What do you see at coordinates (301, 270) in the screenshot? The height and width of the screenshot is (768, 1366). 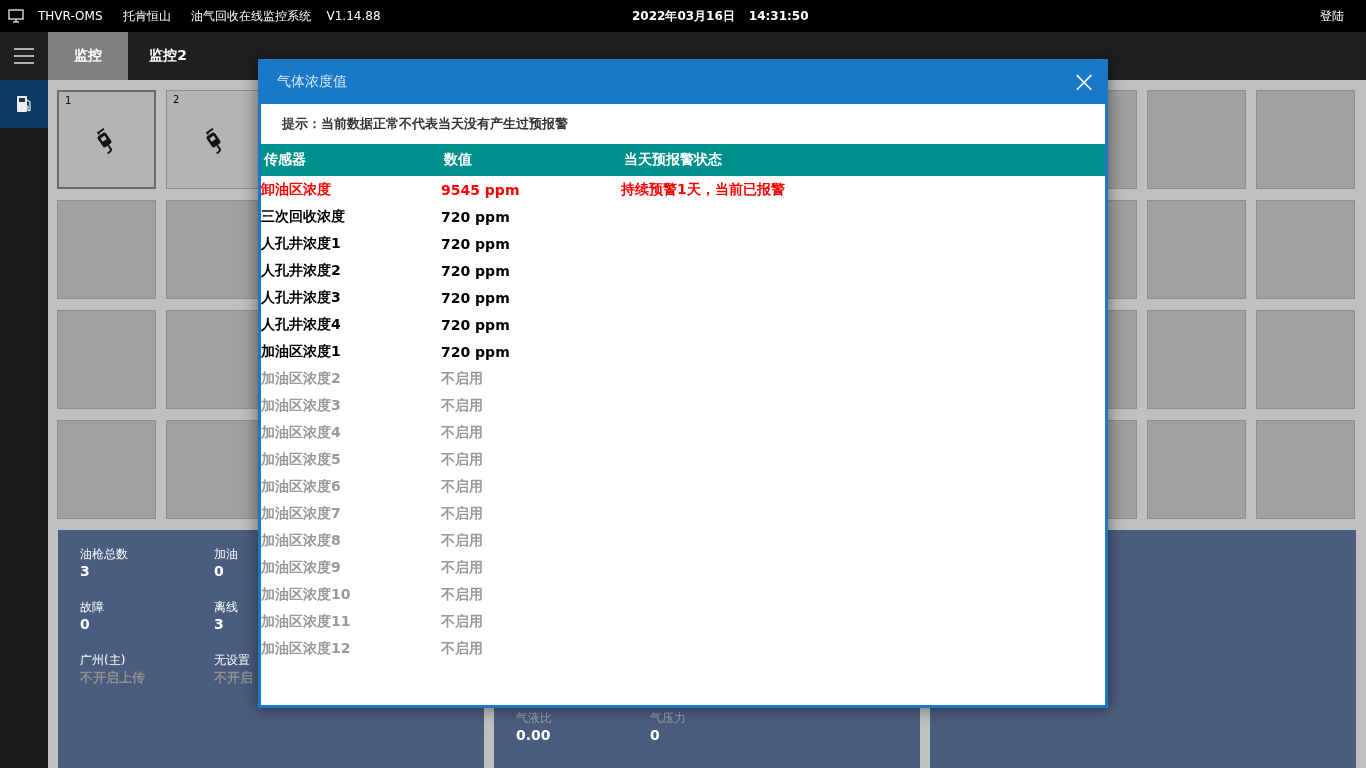 I see `sensor-name: 人孔井浓度2` at bounding box center [301, 270].